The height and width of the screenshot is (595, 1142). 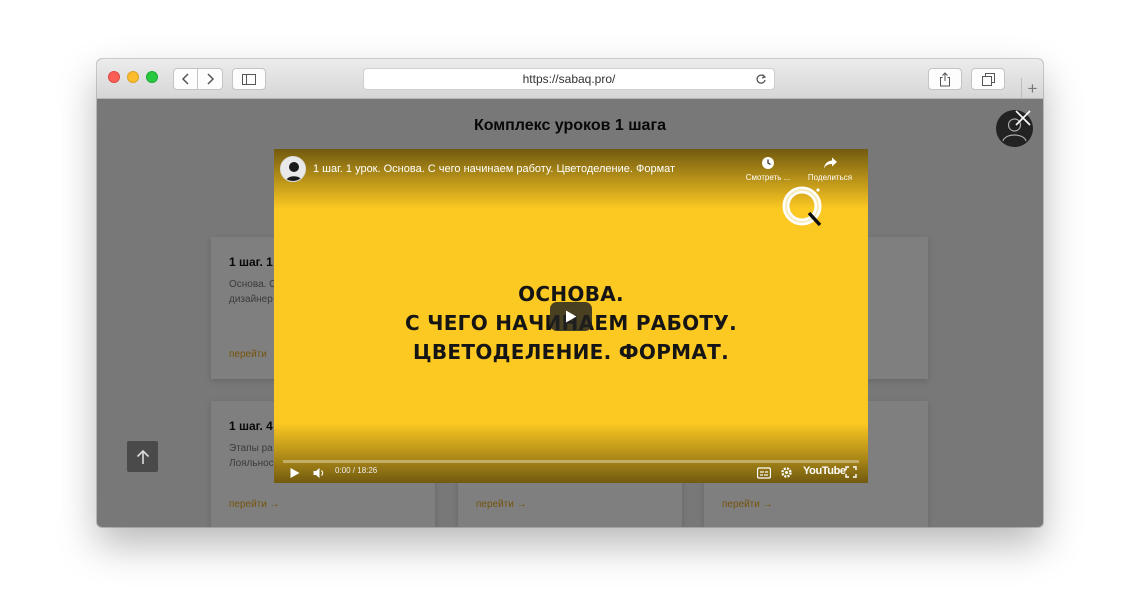 I want to click on progress-bar, so click(x=571, y=461).